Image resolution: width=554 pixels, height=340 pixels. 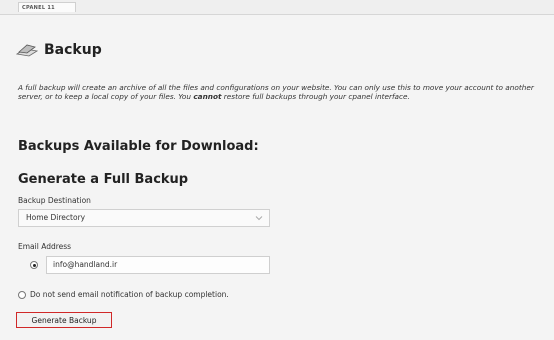 I want to click on backup-destination-label: Backup Destination, so click(x=54, y=200).